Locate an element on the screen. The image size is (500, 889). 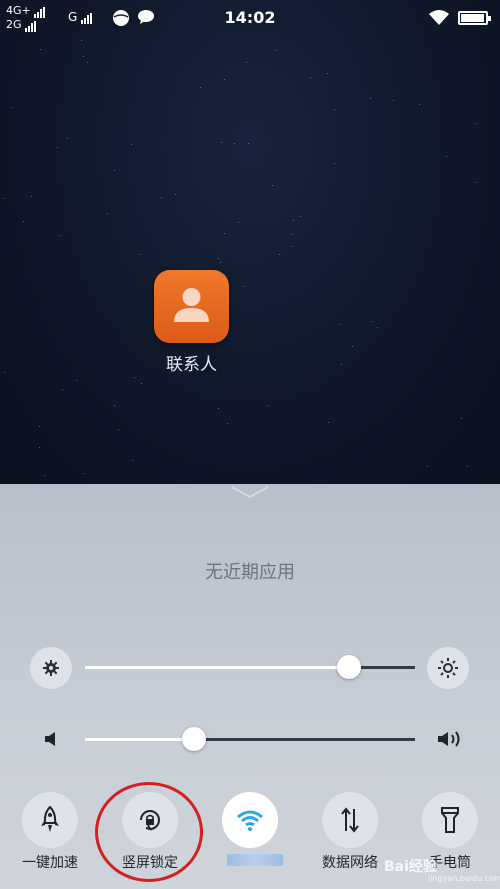
flashlight-icon is located at coordinates (450, 820).